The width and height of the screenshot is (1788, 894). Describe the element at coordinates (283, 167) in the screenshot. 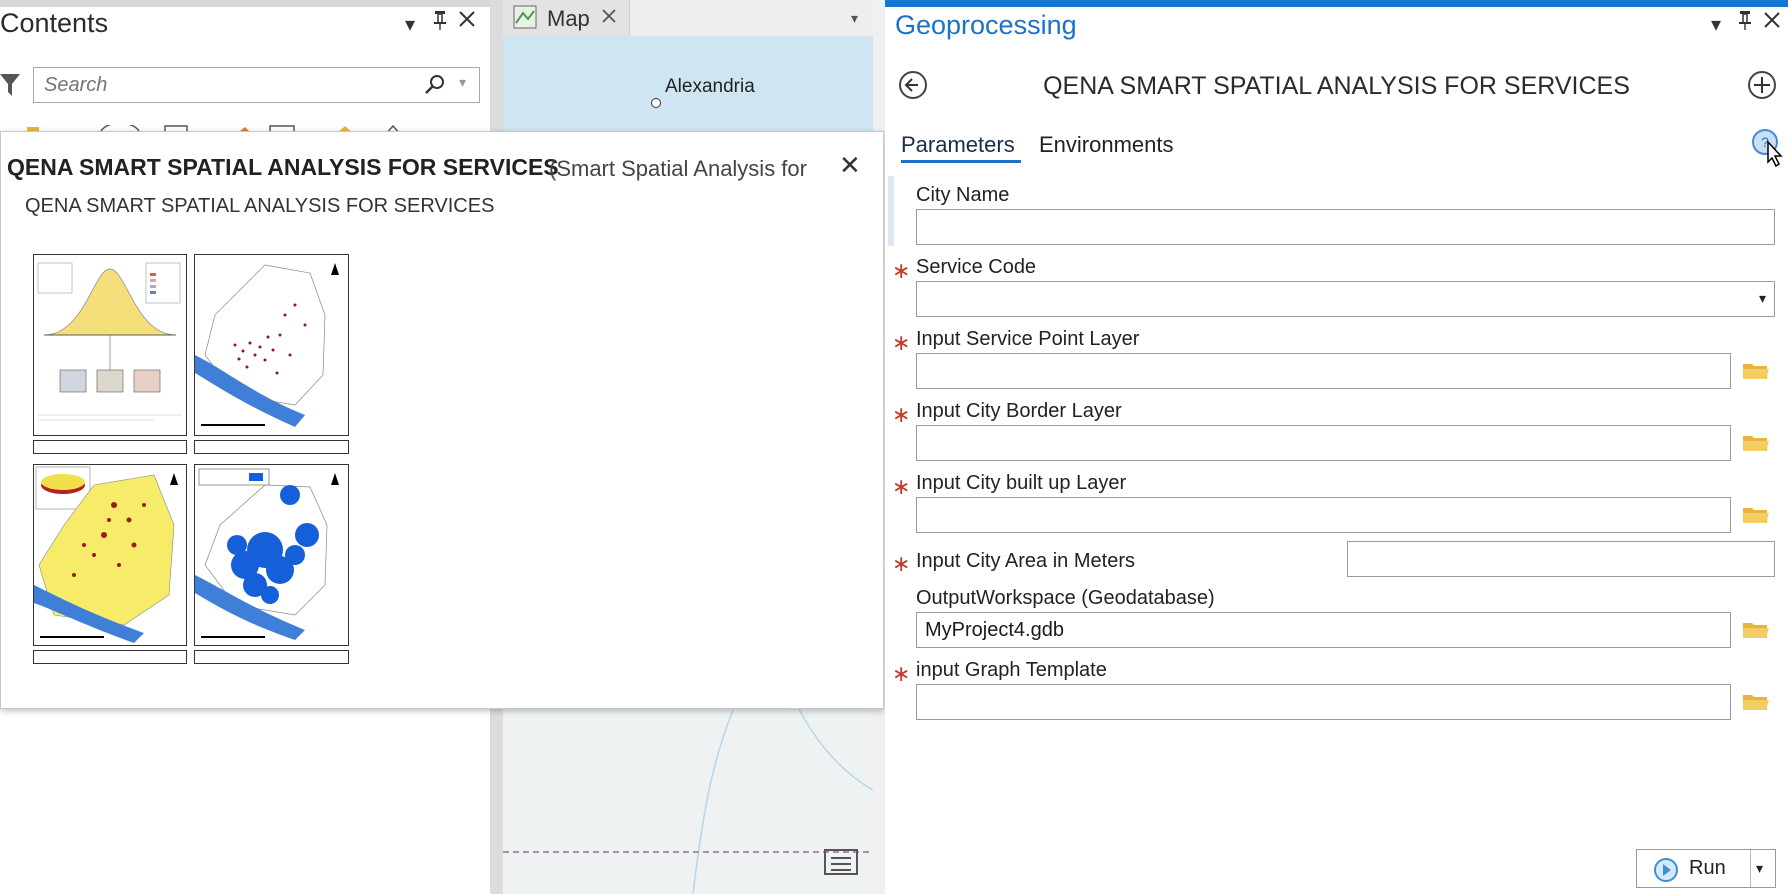

I see `popup-title: QENA SMART SPATIAL ANALYSIS FOR SERVICES` at that location.